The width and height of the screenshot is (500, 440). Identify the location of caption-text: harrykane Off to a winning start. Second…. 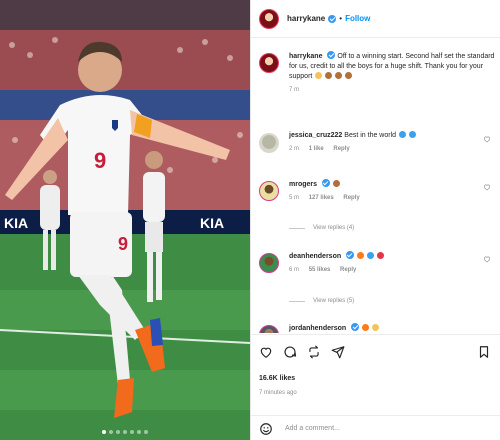
(394, 66).